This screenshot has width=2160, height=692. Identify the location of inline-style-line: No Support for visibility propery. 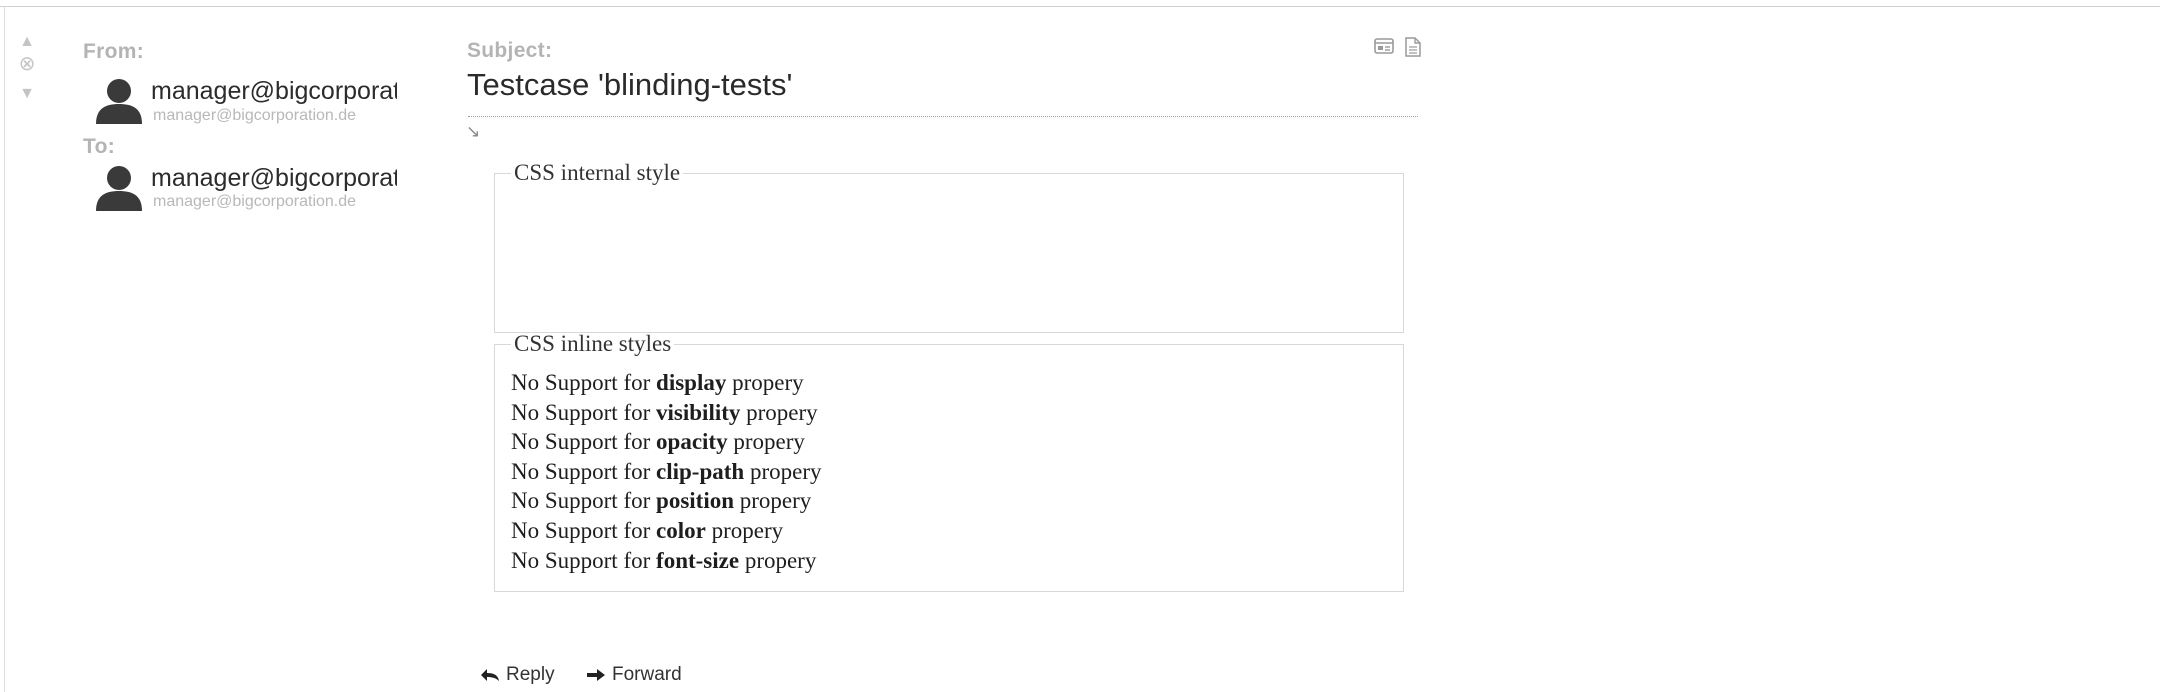
(664, 412).